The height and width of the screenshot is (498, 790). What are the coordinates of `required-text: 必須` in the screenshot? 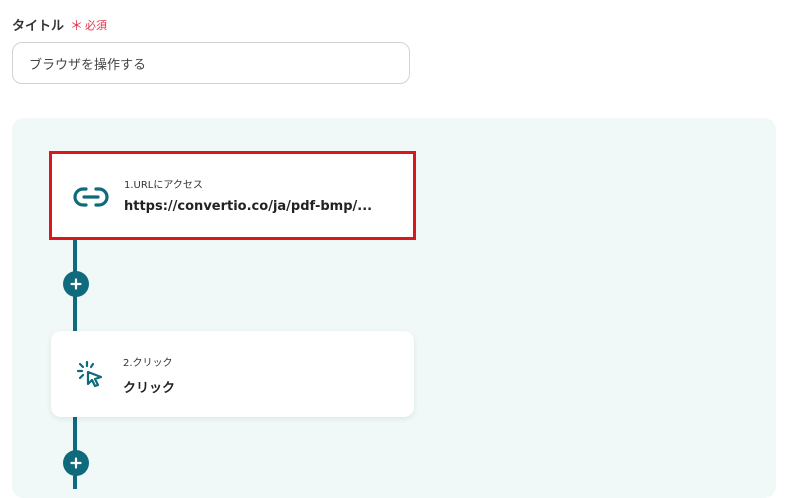 It's located at (96, 25).